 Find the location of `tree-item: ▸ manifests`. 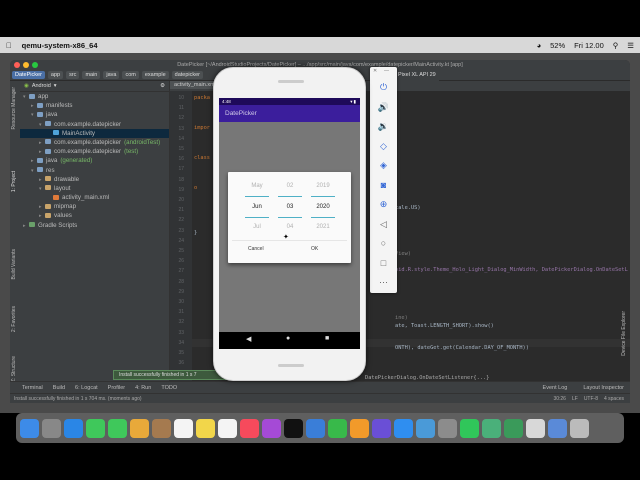

tree-item: ▸ manifests is located at coordinates (94, 105).